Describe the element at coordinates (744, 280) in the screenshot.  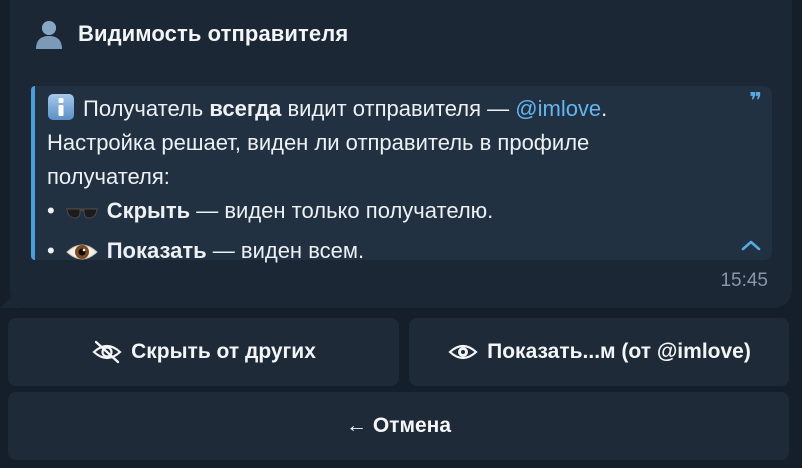
I see `message-time: 15:45` at that location.